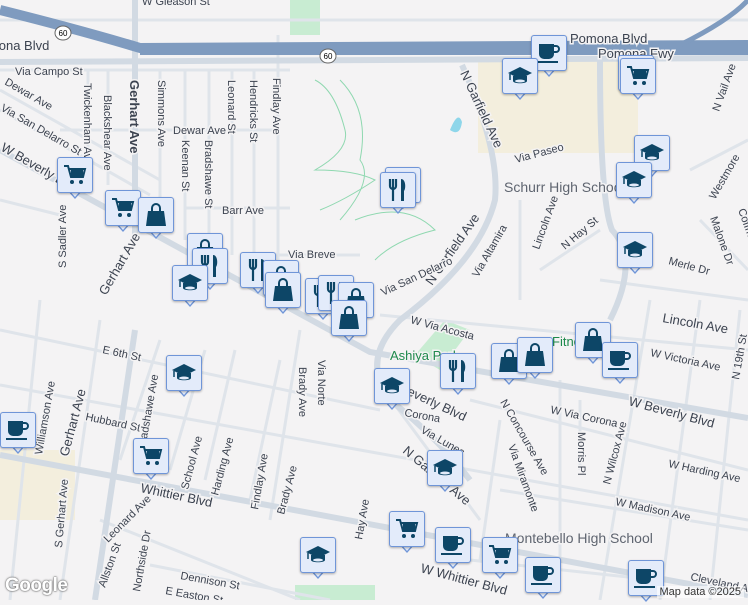  I want to click on street-label-twickenham: Twickenham Ave, so click(87, 124).